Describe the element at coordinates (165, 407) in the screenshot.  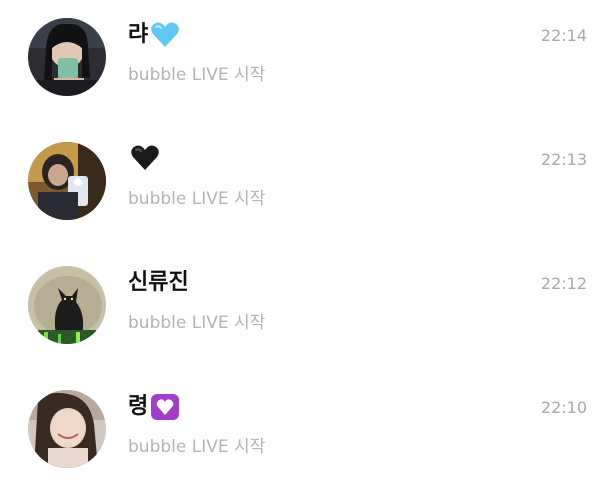
I see `heart-decoration-icon` at that location.